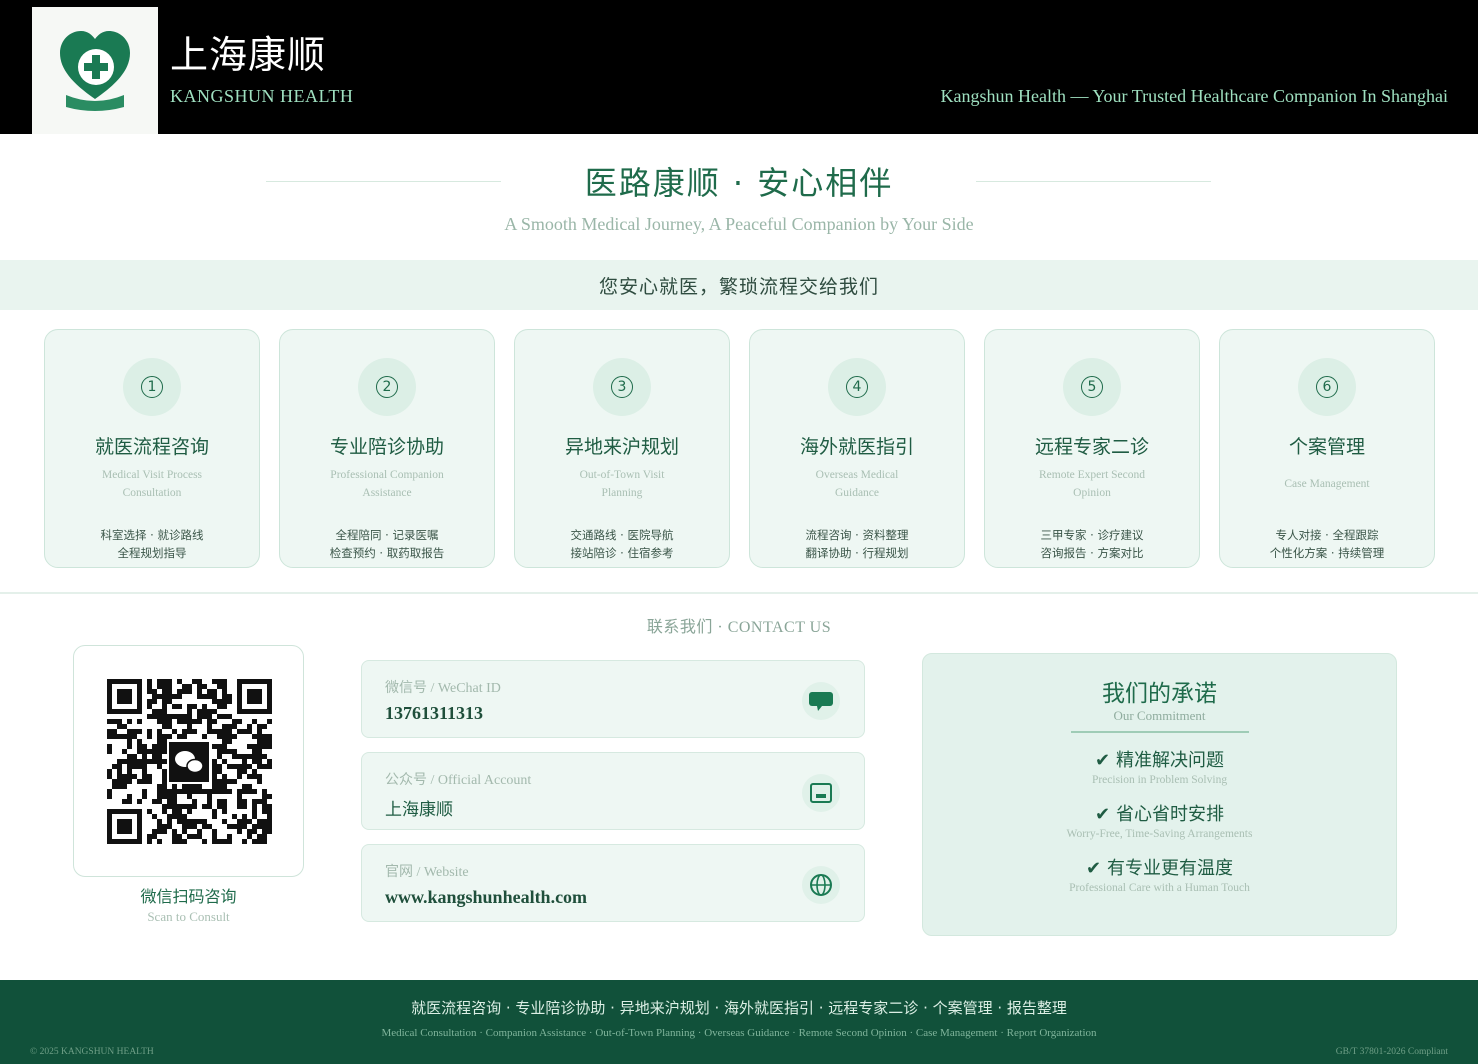  Describe the element at coordinates (1159, 694) in the screenshot. I see `commitment-title: 我们的承诺` at that location.